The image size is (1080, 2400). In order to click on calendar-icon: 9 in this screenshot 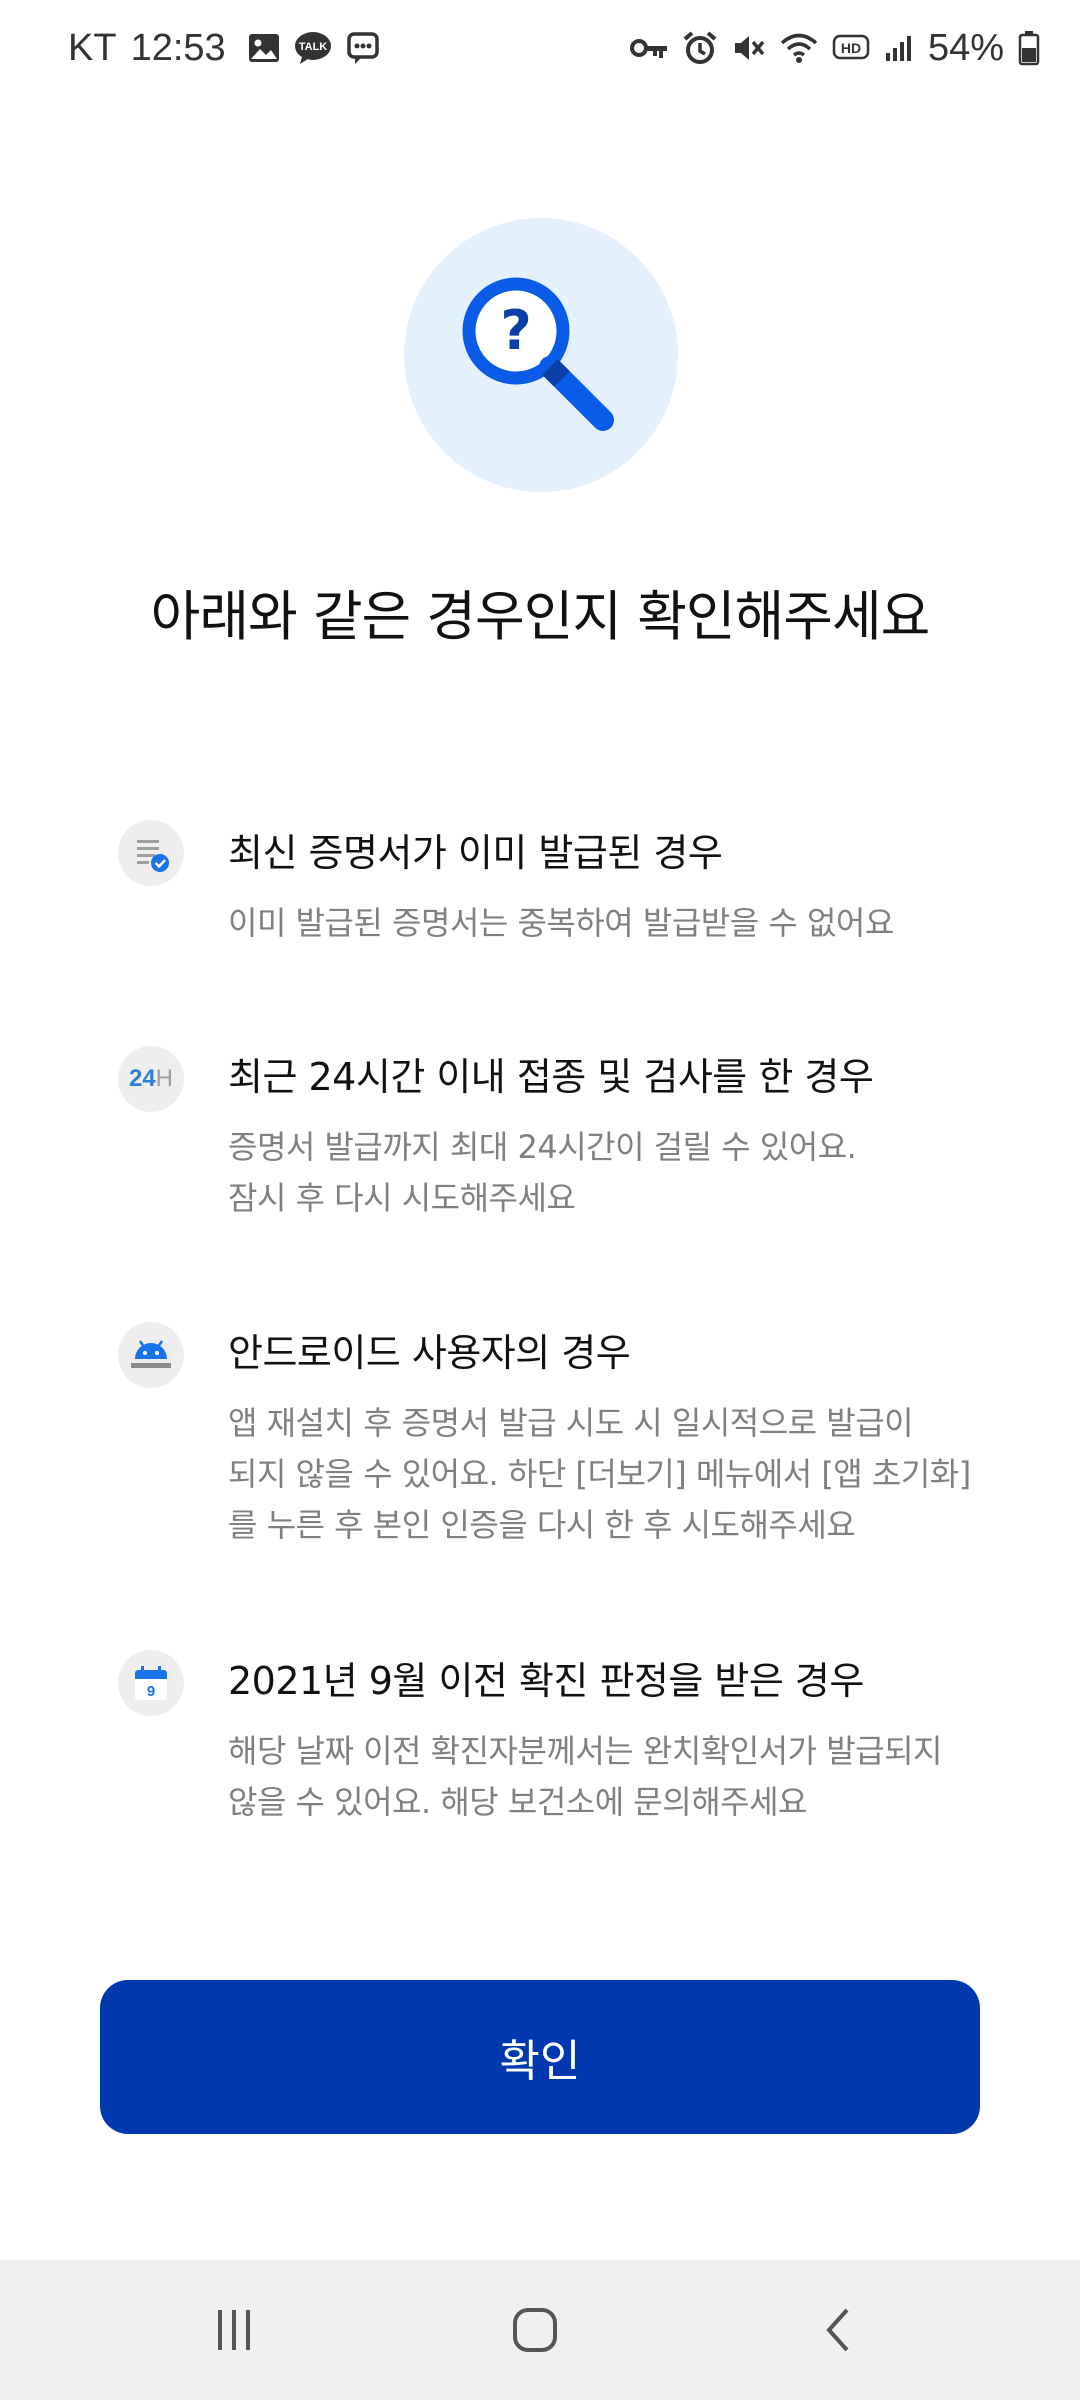, I will do `click(151, 1683)`.